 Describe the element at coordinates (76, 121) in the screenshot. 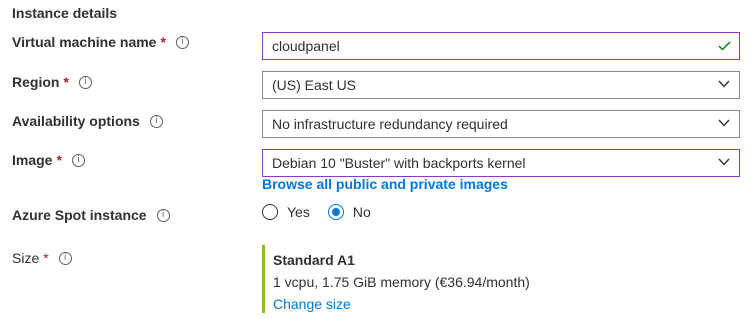

I see `availability-label-text: Availability options` at that location.